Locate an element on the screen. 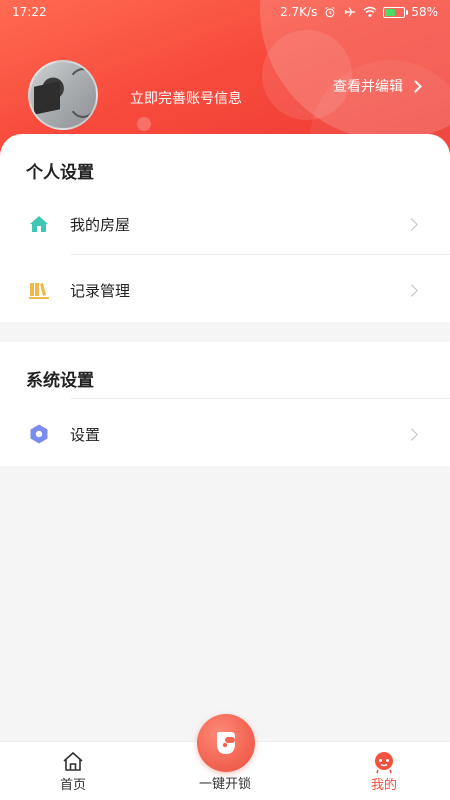  lock-icon is located at coordinates (226, 743).